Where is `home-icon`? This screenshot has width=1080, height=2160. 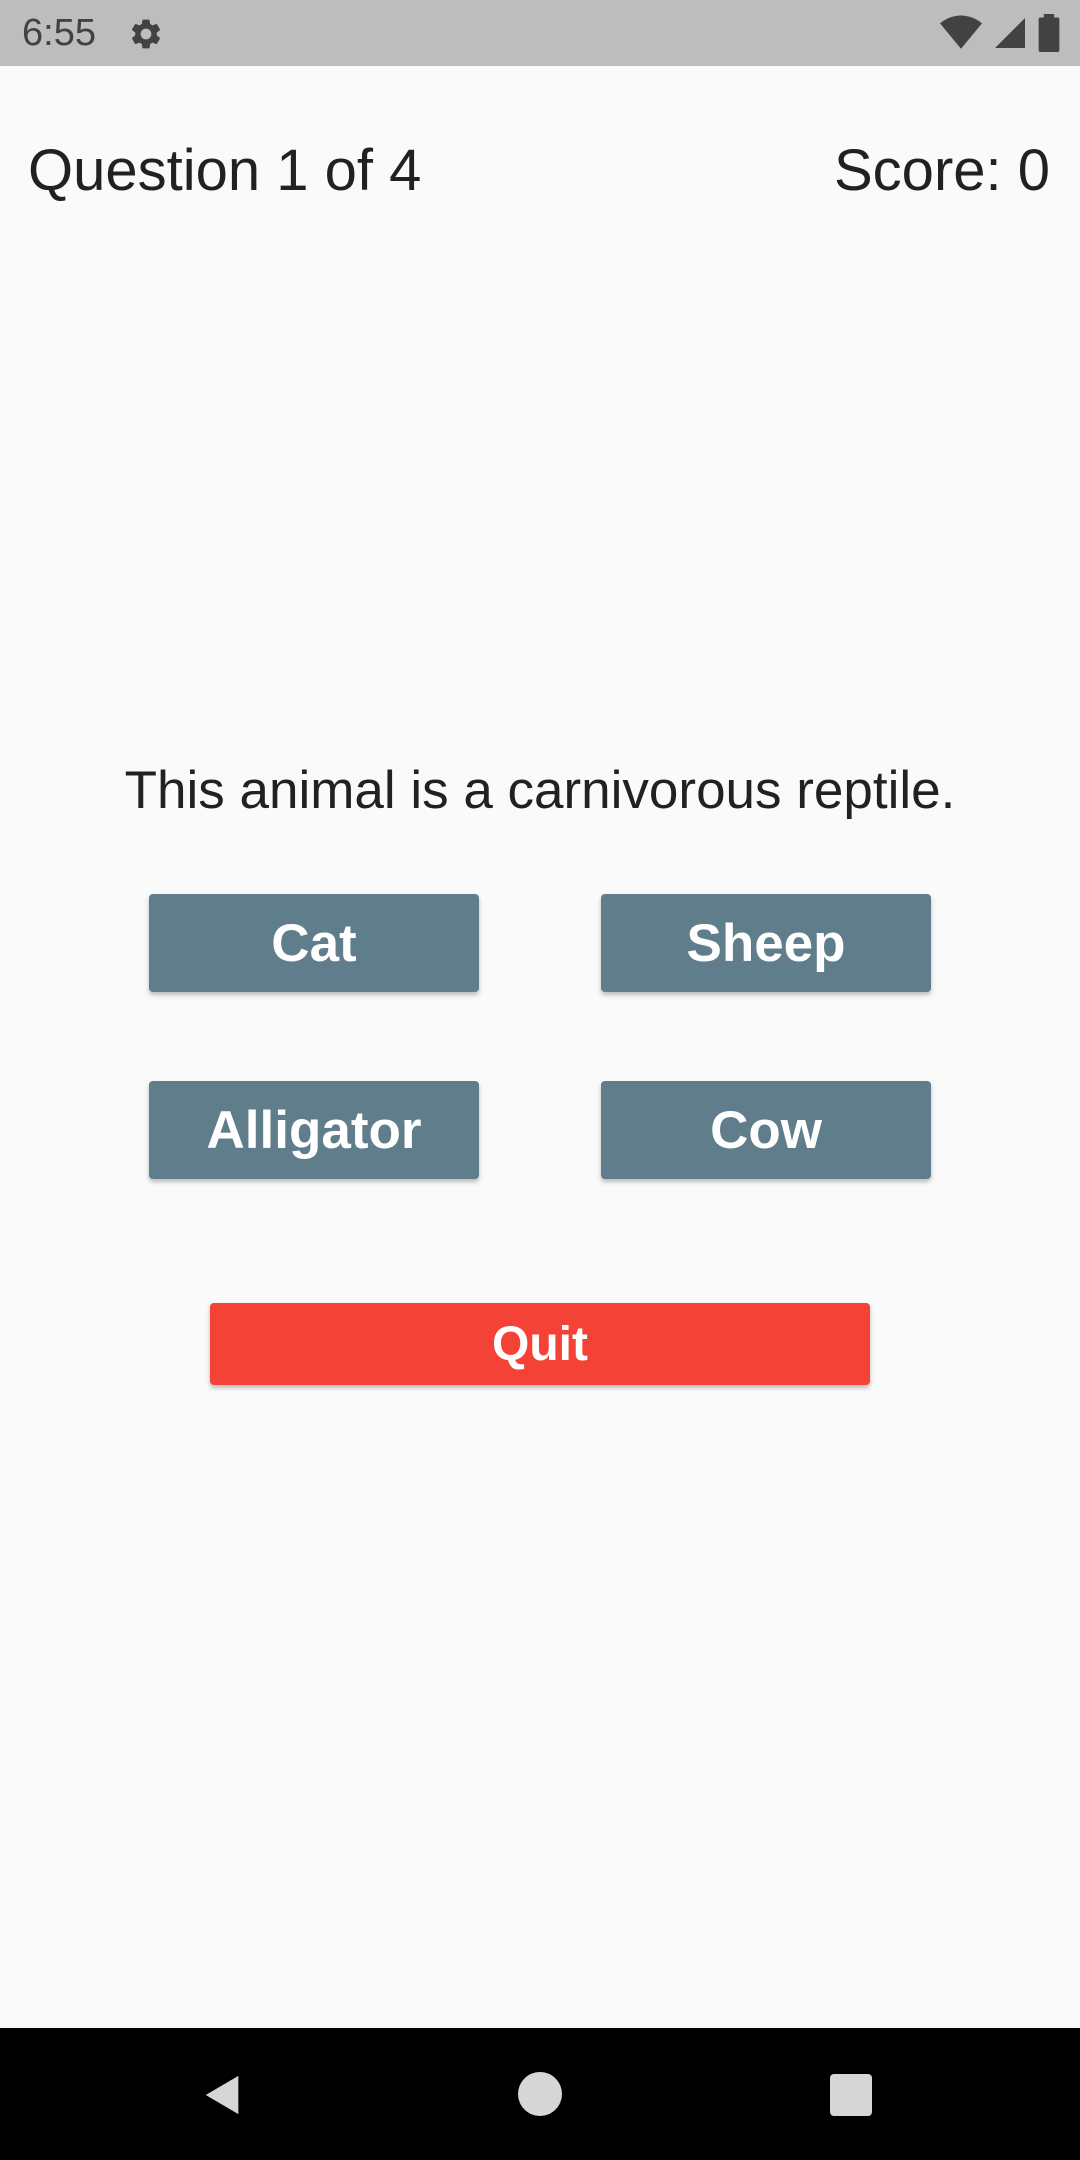
home-icon is located at coordinates (540, 2094).